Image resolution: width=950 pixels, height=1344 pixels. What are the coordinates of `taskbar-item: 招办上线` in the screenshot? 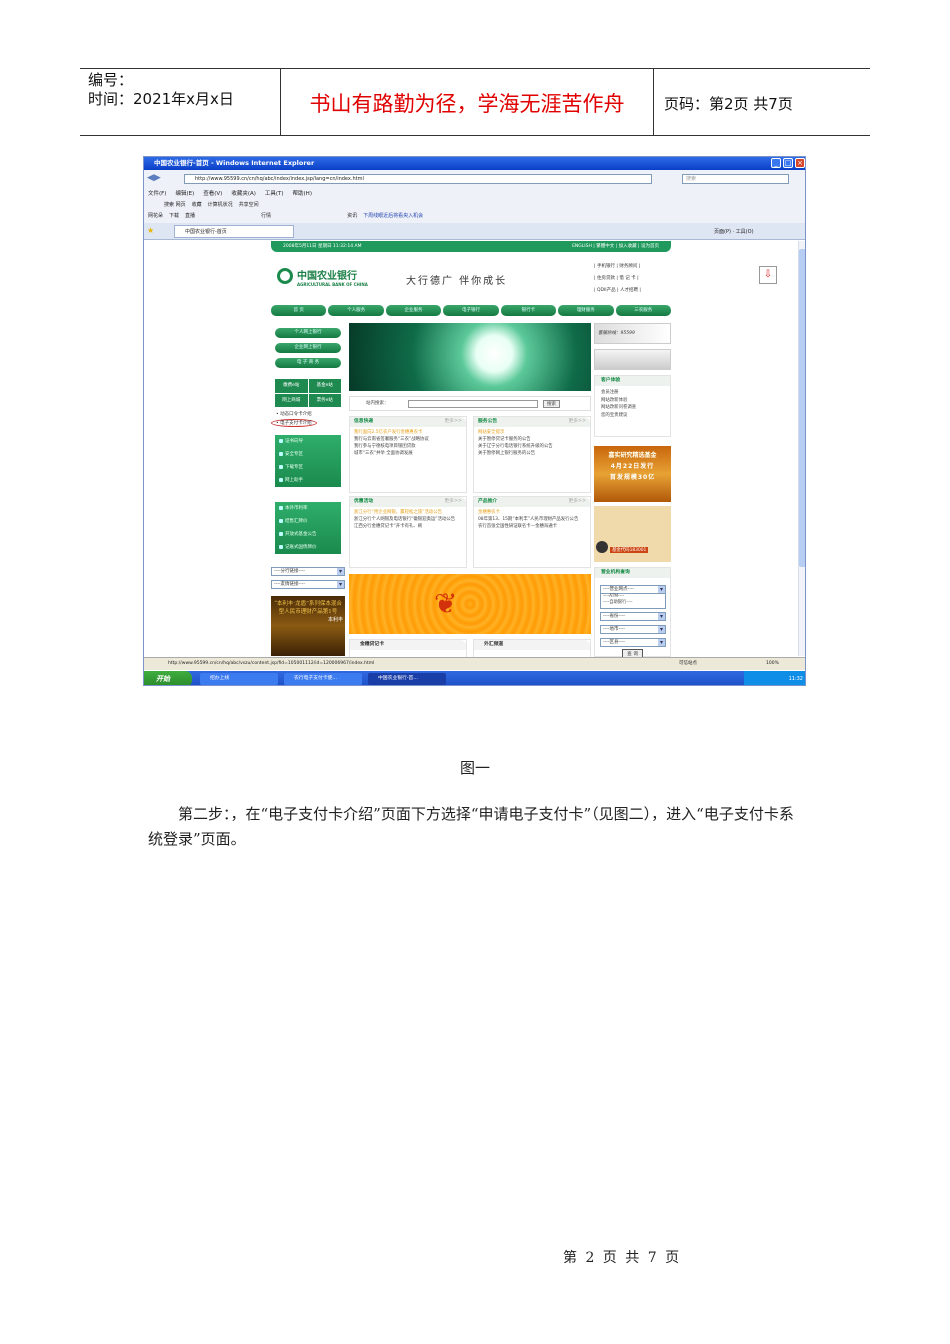 It's located at (239, 679).